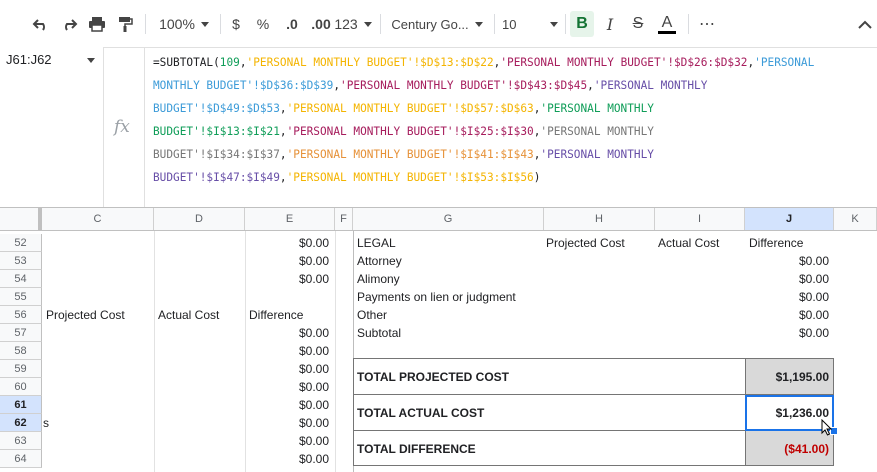 This screenshot has width=877, height=472. Describe the element at coordinates (188, 315) in the screenshot. I see `left-header-actual: Actual Cost` at that location.